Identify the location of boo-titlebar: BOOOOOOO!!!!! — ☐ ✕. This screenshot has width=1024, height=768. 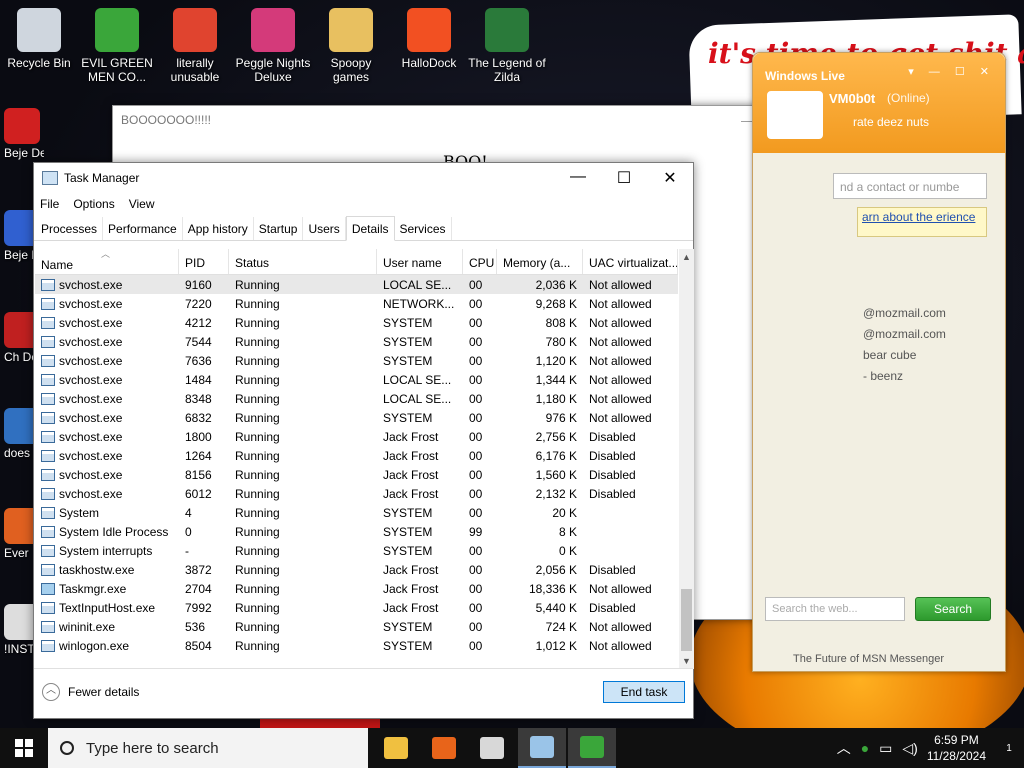
(488, 120).